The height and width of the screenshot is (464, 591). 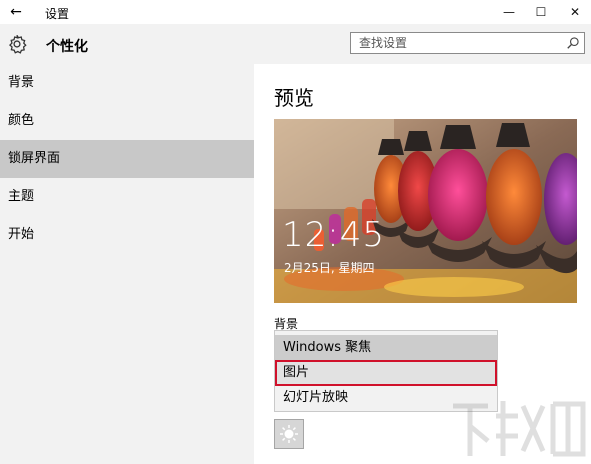 I want to click on back-arrow-icon: ←, so click(x=16, y=12).